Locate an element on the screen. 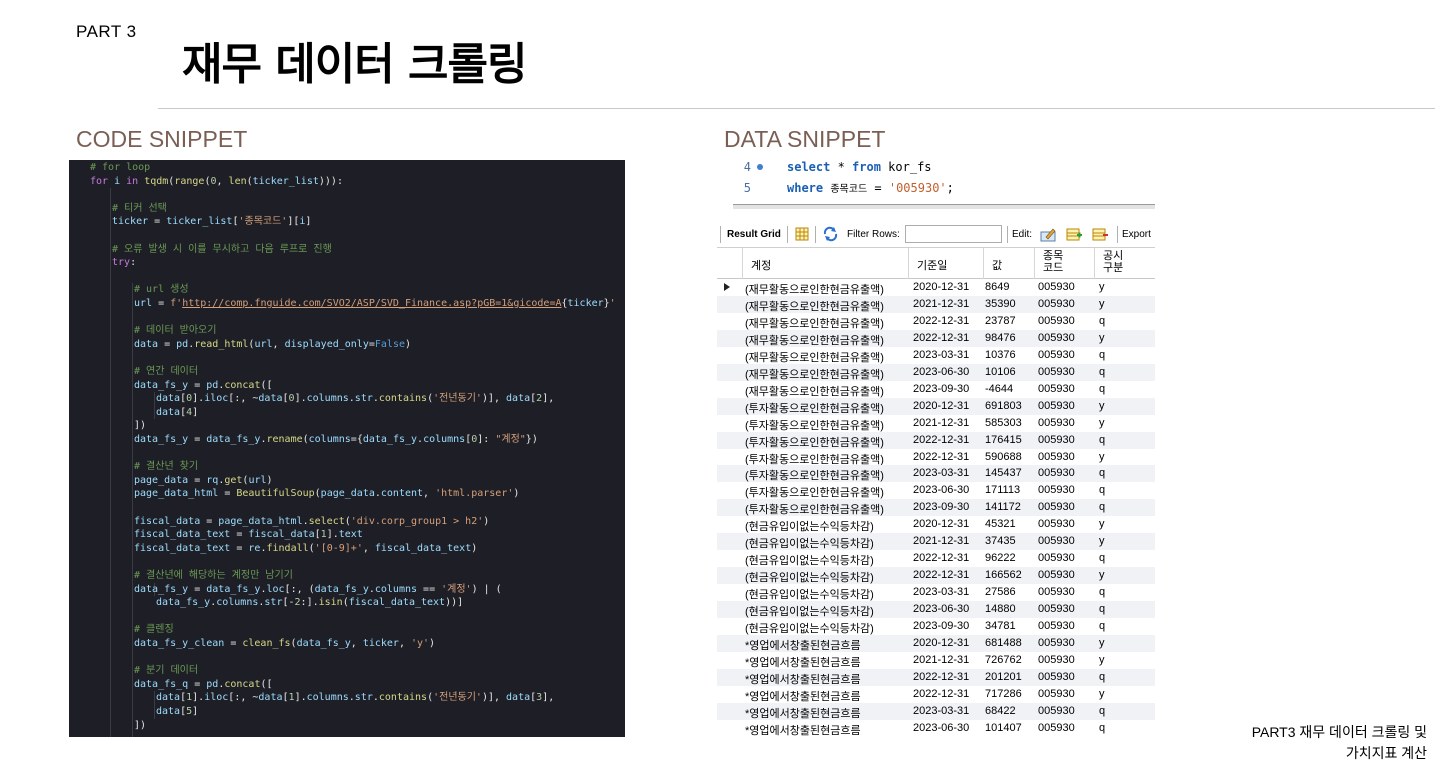 The height and width of the screenshot is (762, 1435). table-cell: 691803 is located at coordinates (1003, 406).